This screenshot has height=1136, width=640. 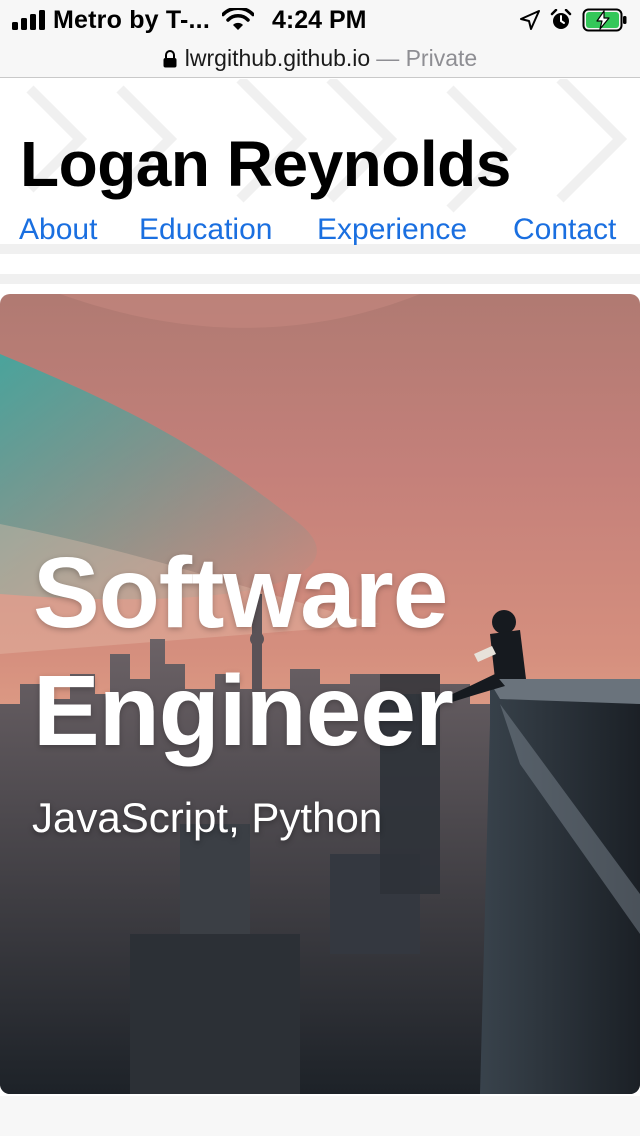 I want to click on bottom-strip, so click(x=320, y=1116).